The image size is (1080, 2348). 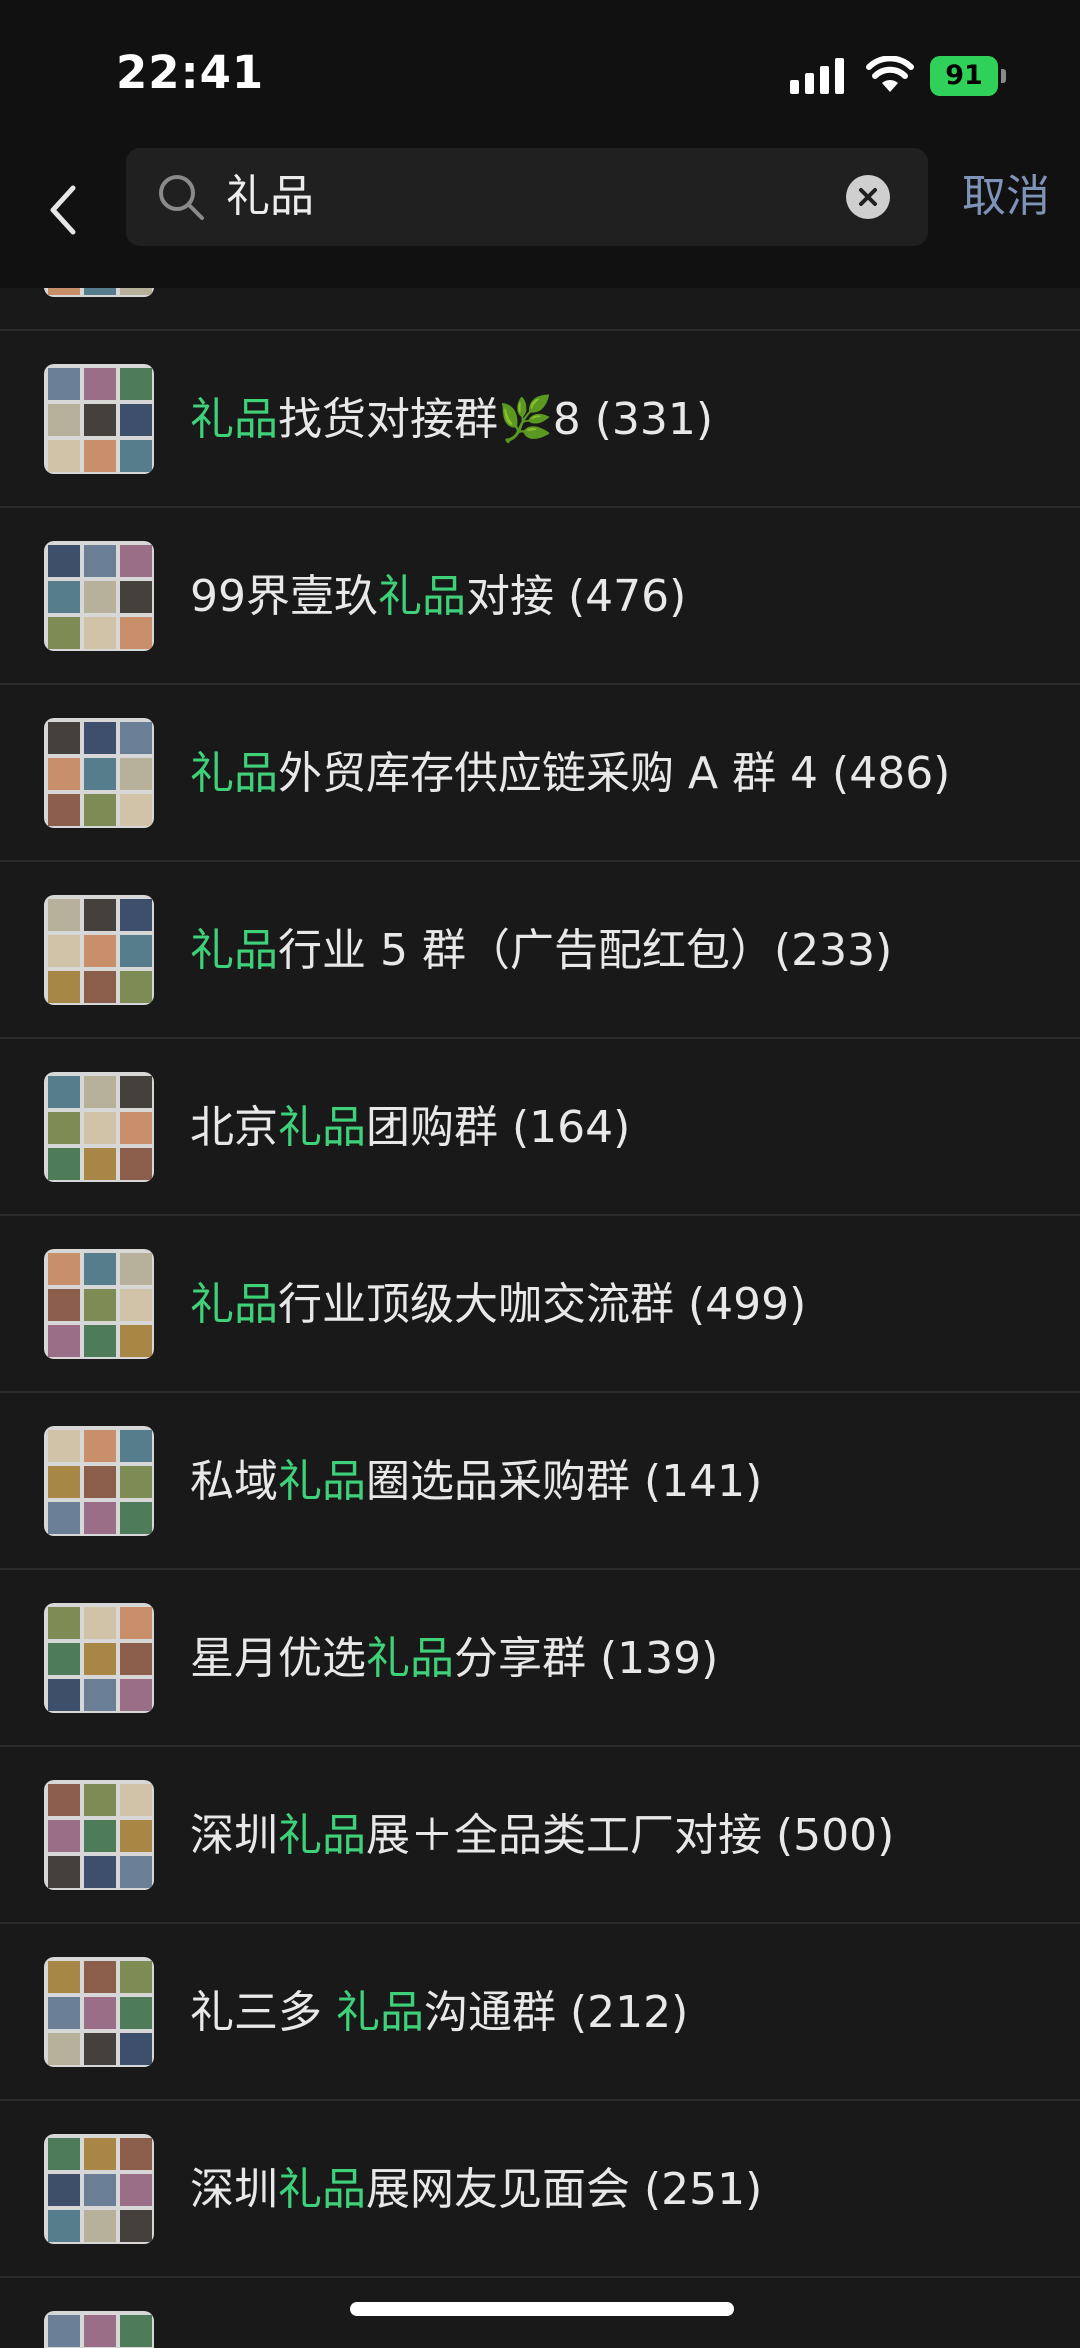 What do you see at coordinates (234, 1127) in the screenshot?
I see `group-name-prefix: 北京` at bounding box center [234, 1127].